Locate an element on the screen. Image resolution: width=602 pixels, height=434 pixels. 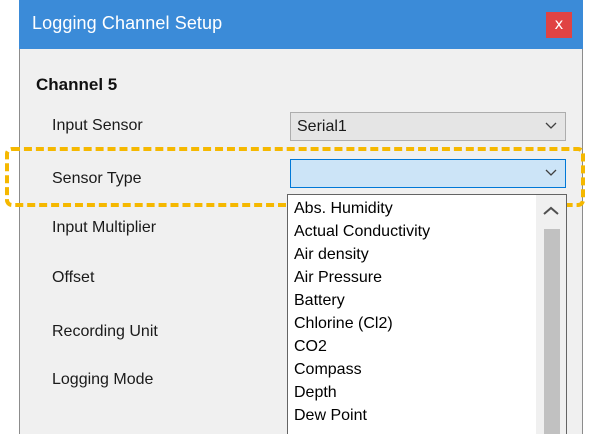
sensor-type-label: Sensor Type is located at coordinates (97, 178).